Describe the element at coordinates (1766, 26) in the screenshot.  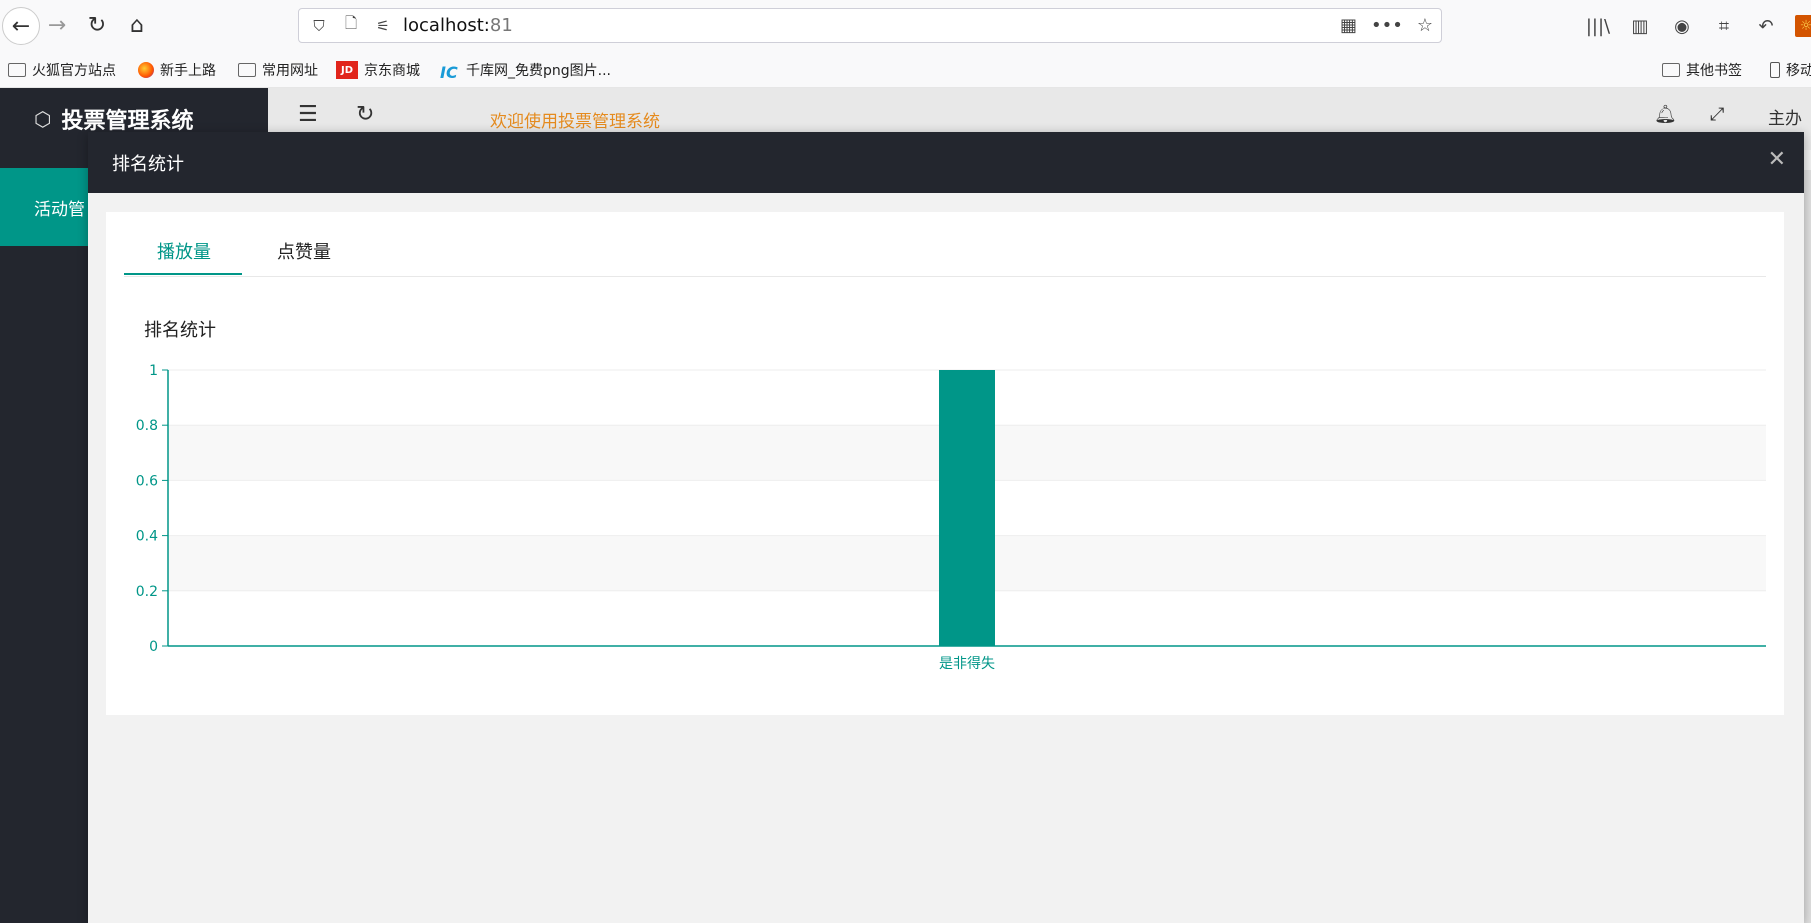
I see `undo-icon: ↶` at that location.